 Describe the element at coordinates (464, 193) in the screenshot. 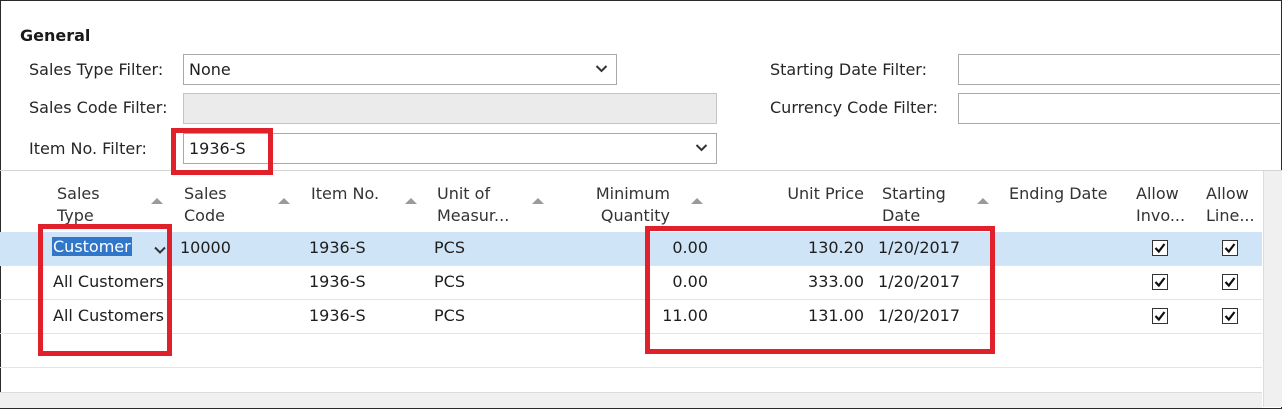

I see `column-header-uom-line1: Unit of` at that location.